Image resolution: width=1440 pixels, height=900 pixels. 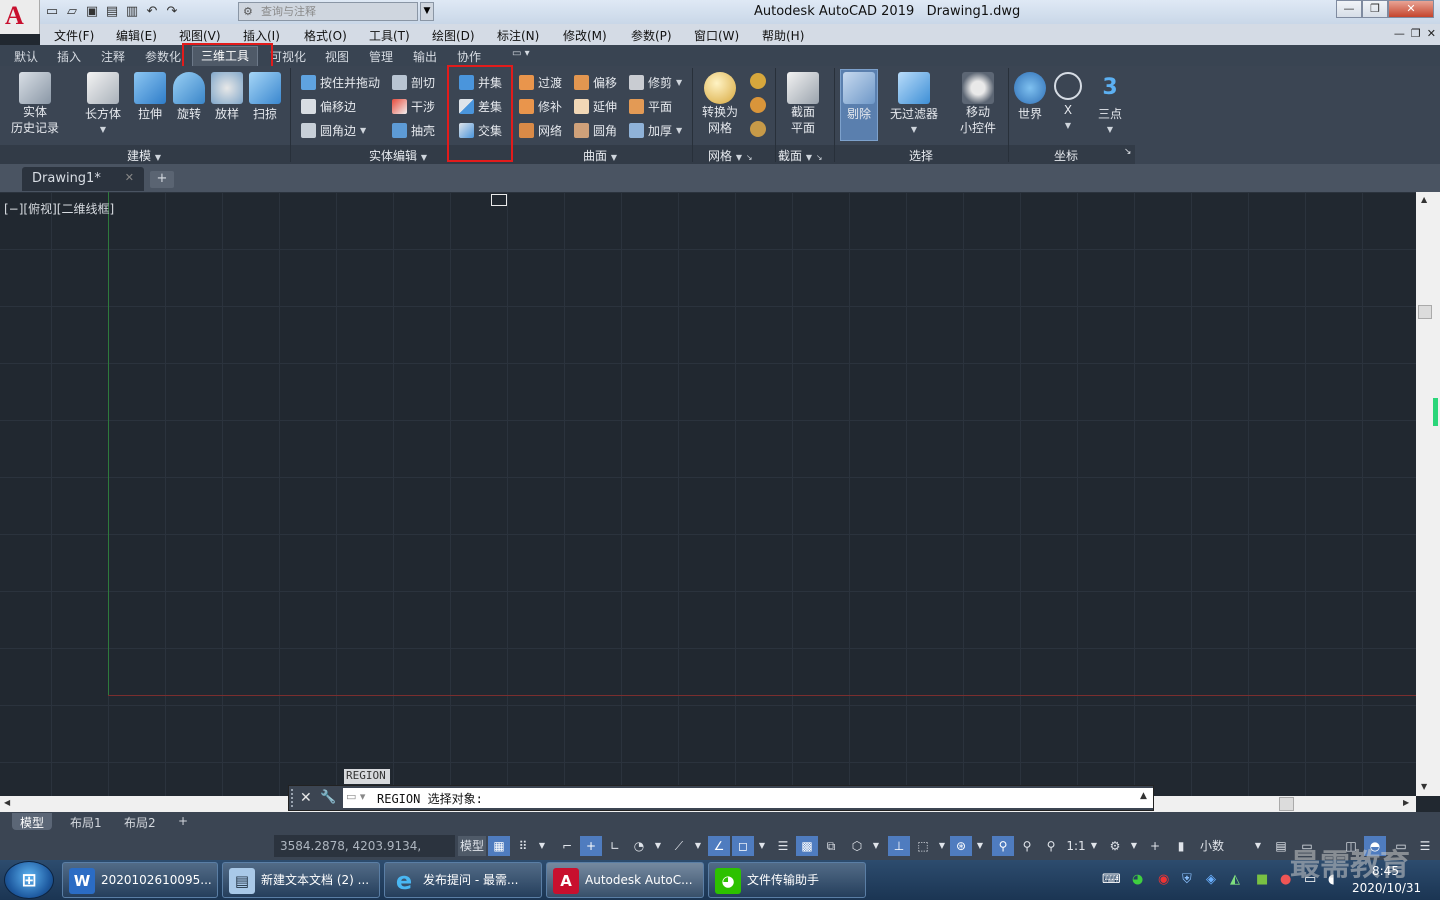 I want to click on recent-commands-icon: ▭ ▾, so click(x=355, y=796).